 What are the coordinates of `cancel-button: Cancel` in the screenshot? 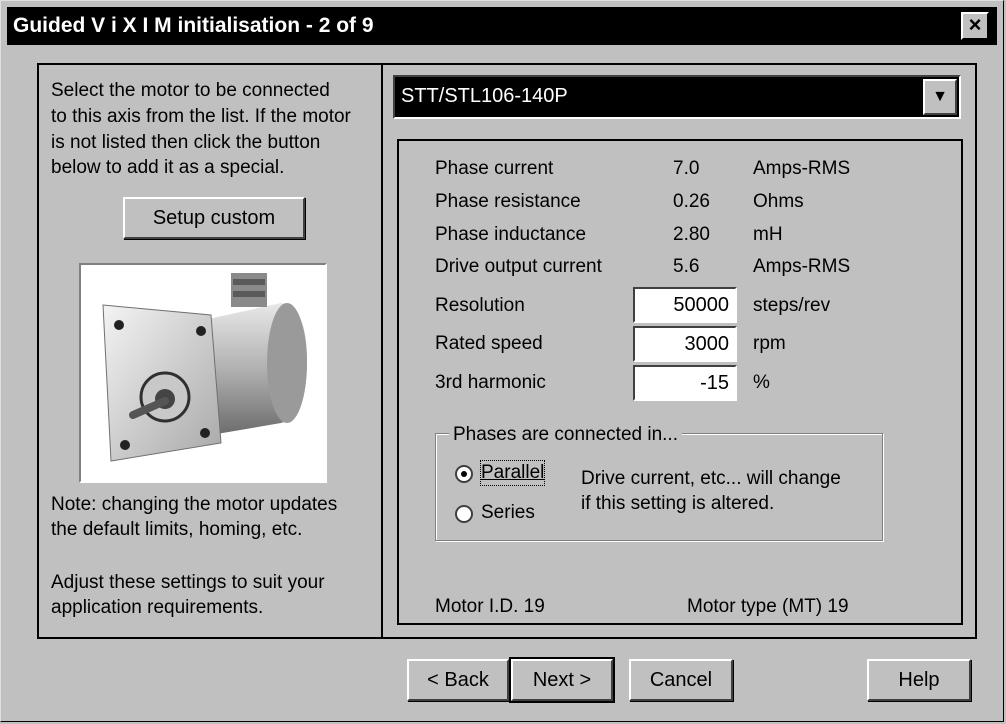 It's located at (681, 680).